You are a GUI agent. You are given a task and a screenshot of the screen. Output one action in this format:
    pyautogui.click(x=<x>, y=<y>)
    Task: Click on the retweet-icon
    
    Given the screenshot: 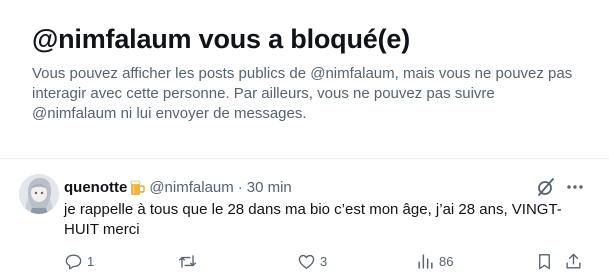 What is the action you would take?
    pyautogui.click(x=187, y=261)
    